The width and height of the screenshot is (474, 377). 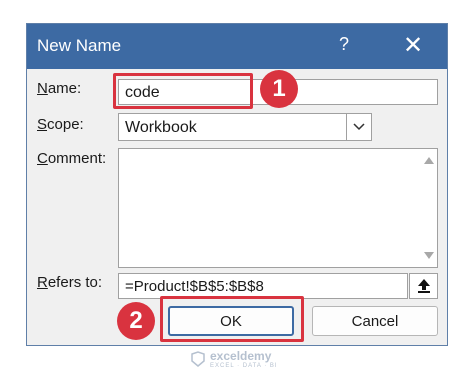 I want to click on scope-label-text: cope:, so click(x=65, y=124).